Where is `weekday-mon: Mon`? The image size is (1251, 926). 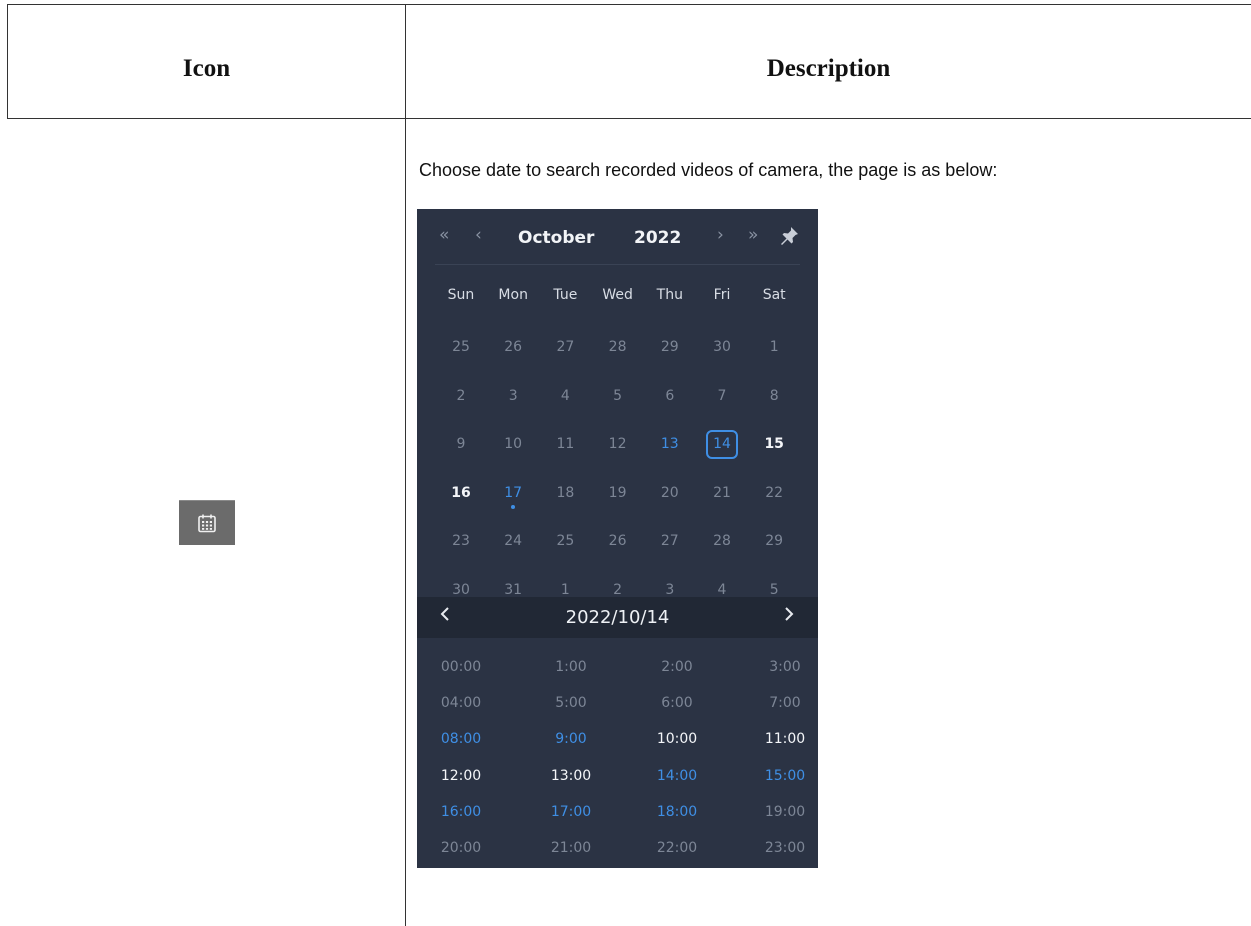
weekday-mon: Mon is located at coordinates (513, 295).